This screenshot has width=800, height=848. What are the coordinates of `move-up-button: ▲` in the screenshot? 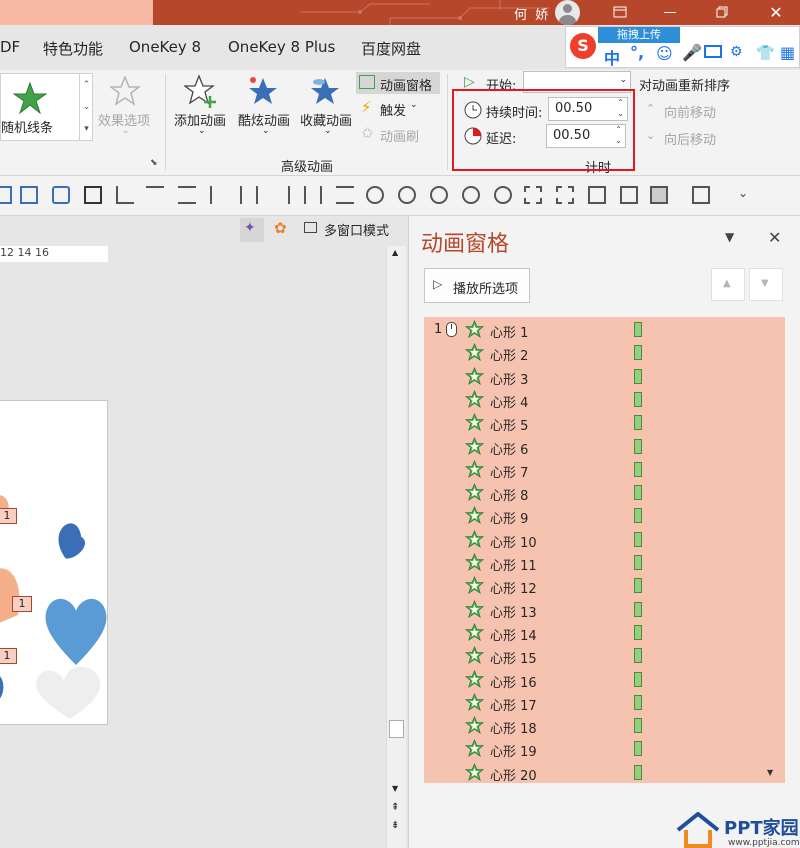 It's located at (728, 284).